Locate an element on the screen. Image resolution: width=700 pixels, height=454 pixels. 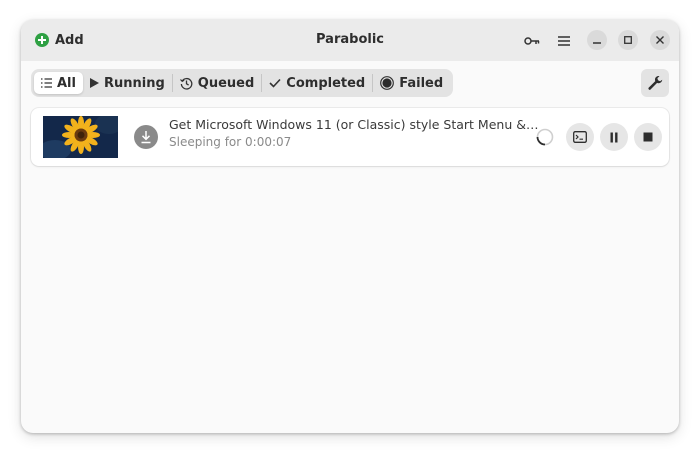
tab-completed-label: Completed is located at coordinates (326, 83).